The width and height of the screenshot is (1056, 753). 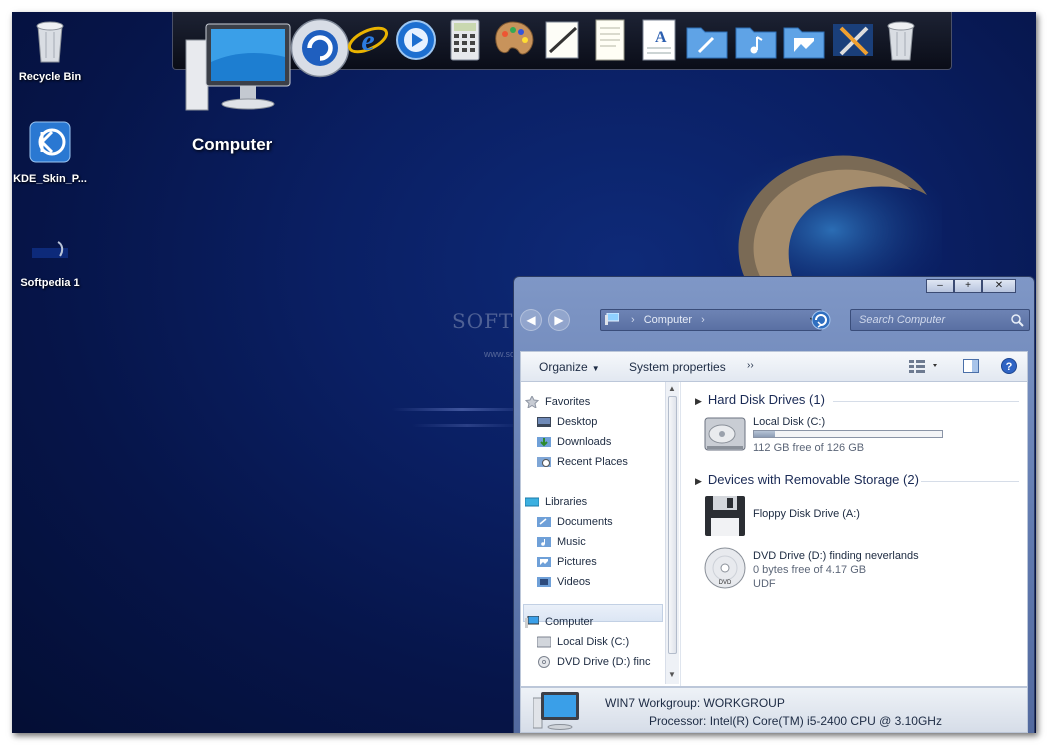 I want to click on drive-floppy: Floppy Disk Drive (A:), so click(x=863, y=518).